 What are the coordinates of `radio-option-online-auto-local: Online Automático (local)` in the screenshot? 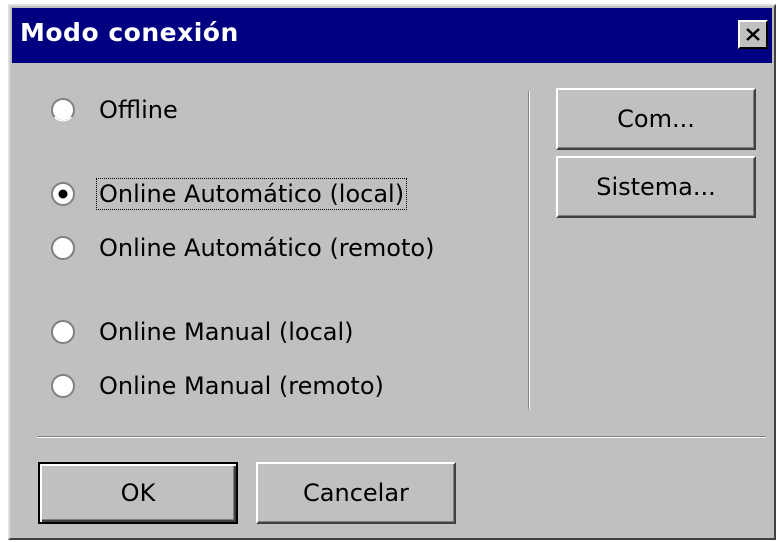 It's located at (229, 194).